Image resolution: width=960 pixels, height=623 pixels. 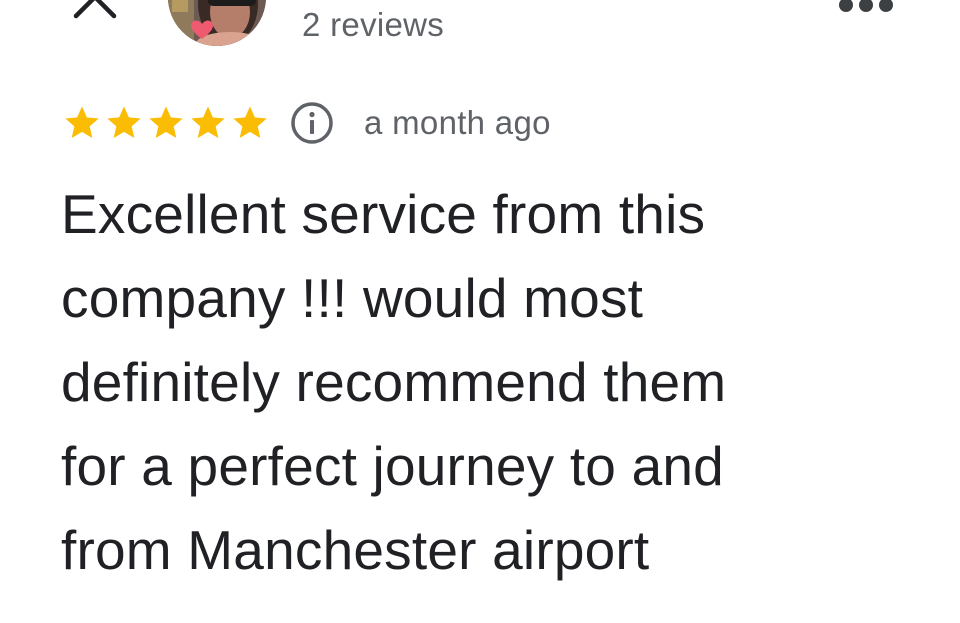 I want to click on review-text-line: for a perfect journey to and, so click(x=392, y=466).